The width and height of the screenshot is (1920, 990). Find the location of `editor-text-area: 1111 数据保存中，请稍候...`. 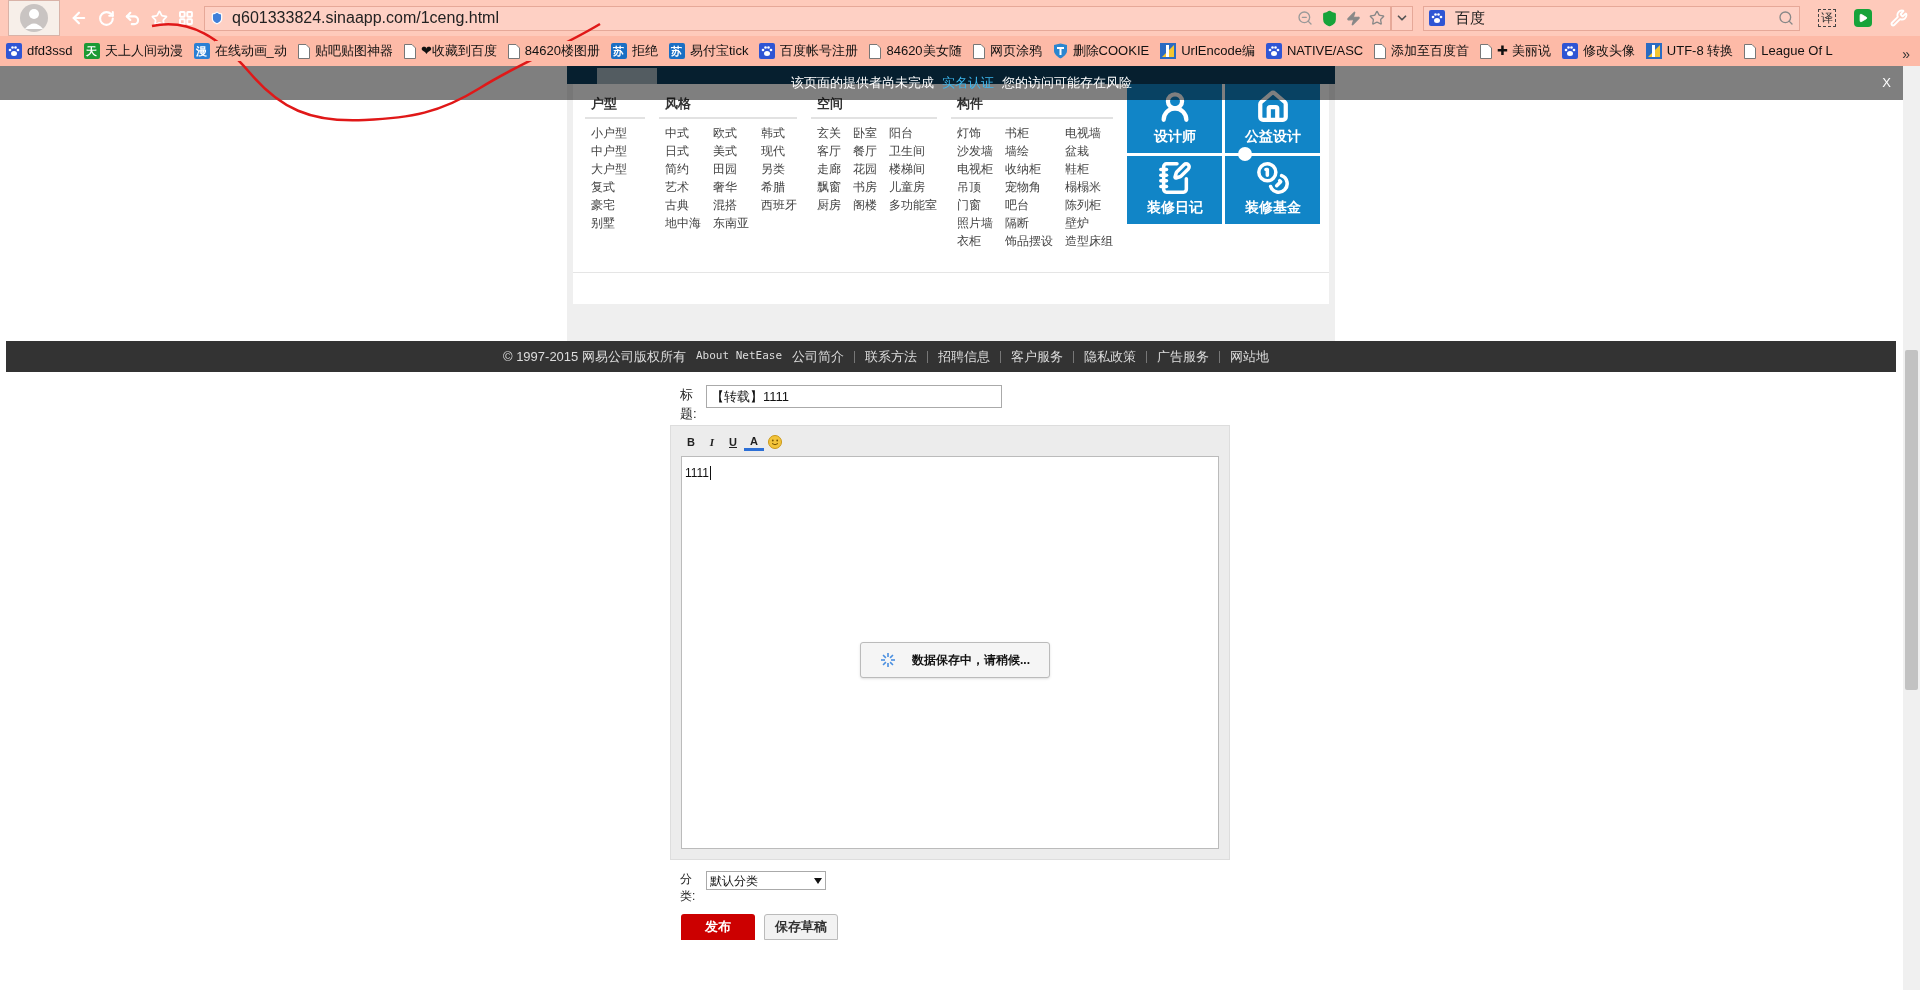

editor-text-area: 1111 数据保存中，请稍候... is located at coordinates (950, 652).